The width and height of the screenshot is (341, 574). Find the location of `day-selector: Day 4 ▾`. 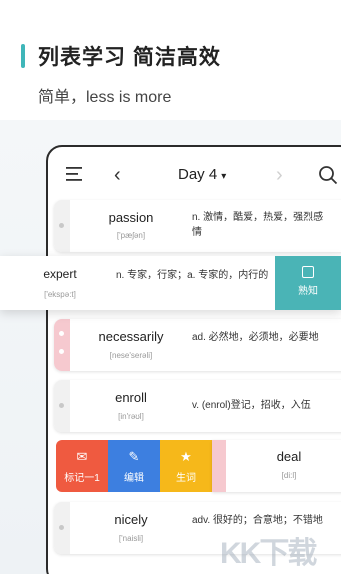

day-selector: Day 4 ▾ is located at coordinates (202, 174).